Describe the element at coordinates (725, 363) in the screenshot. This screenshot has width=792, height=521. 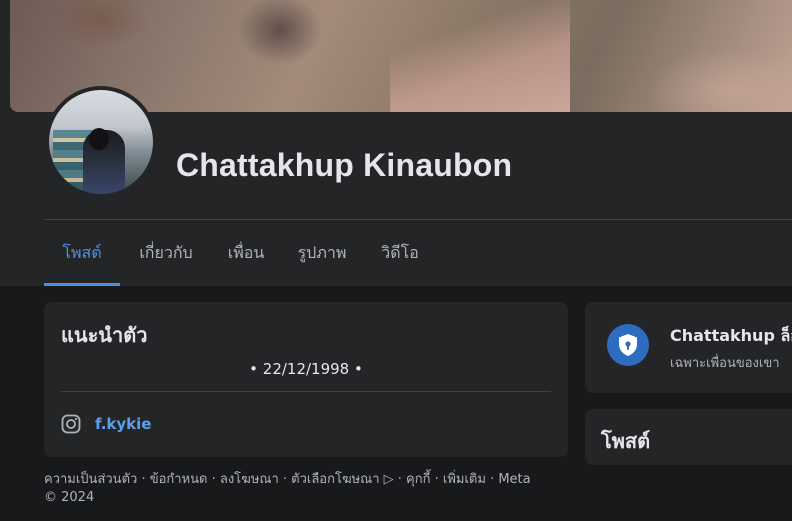
I see `locked-profile-subtitle: เฉพาะเพื่อนของเขา` at that location.